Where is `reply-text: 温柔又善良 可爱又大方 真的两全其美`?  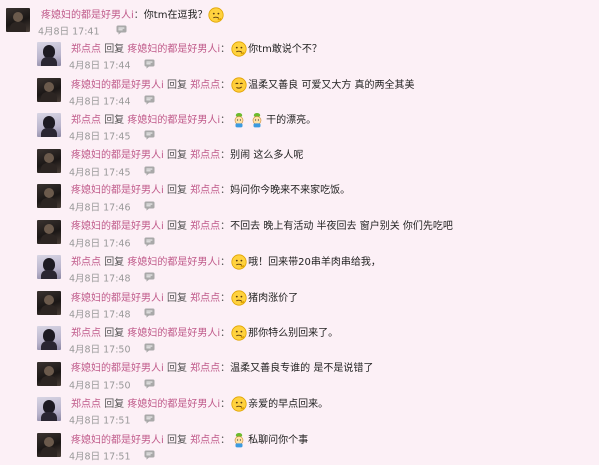 reply-text: 温柔又善良 可爱又大方 真的两全其美 is located at coordinates (331, 85).